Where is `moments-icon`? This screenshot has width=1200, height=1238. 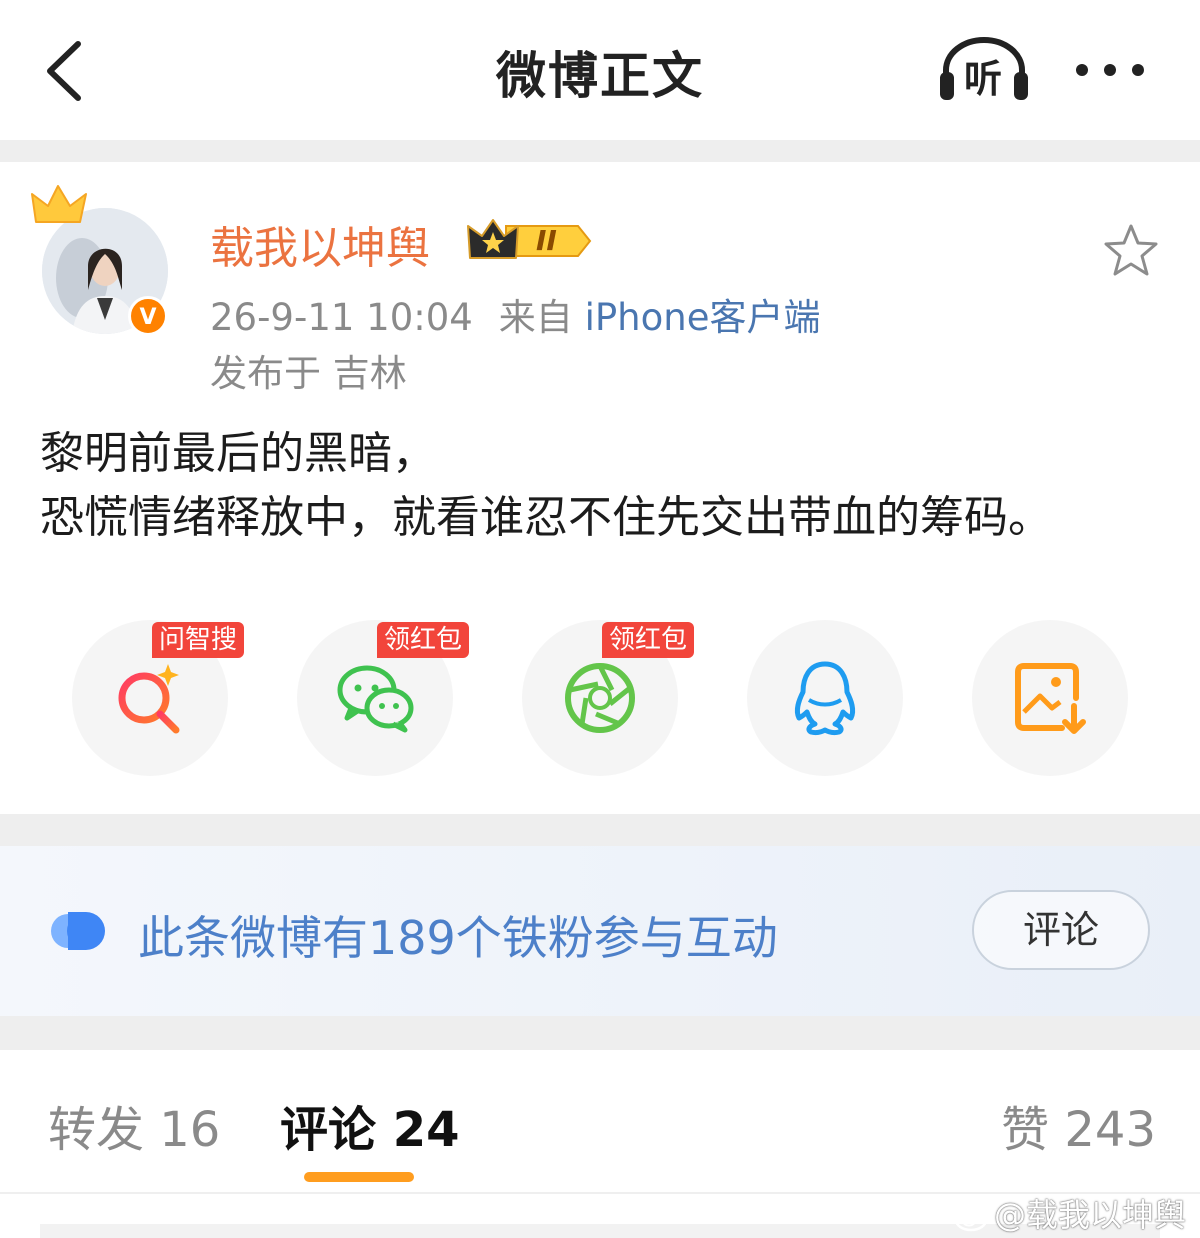
moments-icon is located at coordinates (600, 698).